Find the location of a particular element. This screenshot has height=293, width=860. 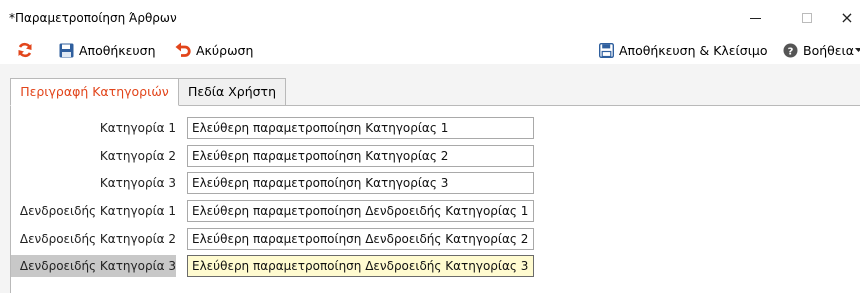

refresh-button is located at coordinates (27, 50).